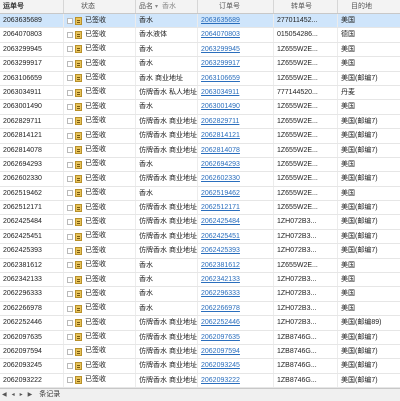  What do you see at coordinates (220, 279) in the screenshot?
I see `order-link: 2062342133` at bounding box center [220, 279].